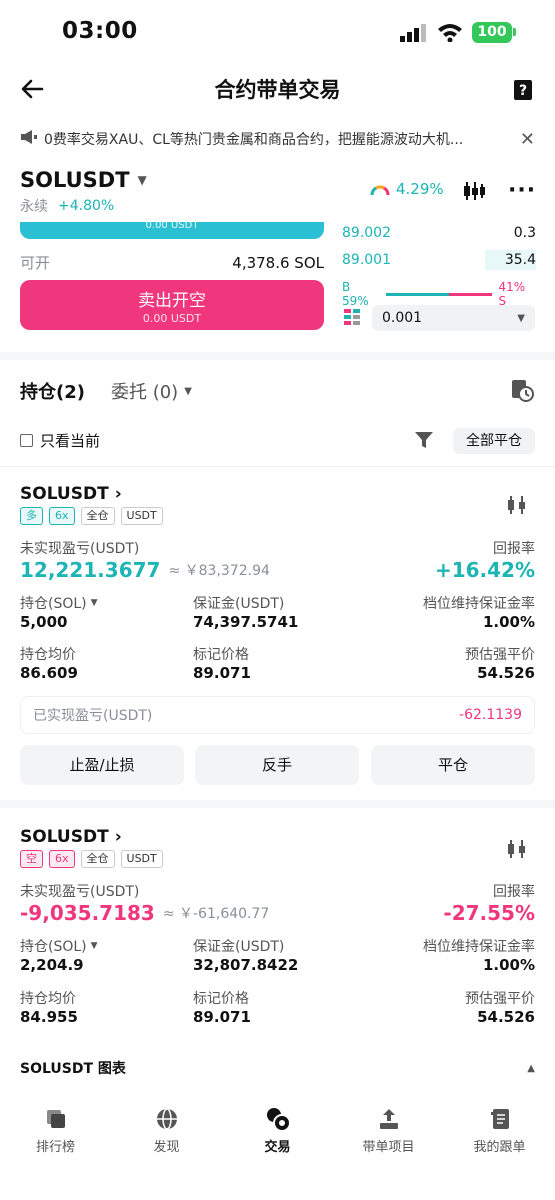 The image size is (555, 1200). What do you see at coordinates (102, 765) in the screenshot?
I see `tpsl-button: 止盈/止损` at bounding box center [102, 765].